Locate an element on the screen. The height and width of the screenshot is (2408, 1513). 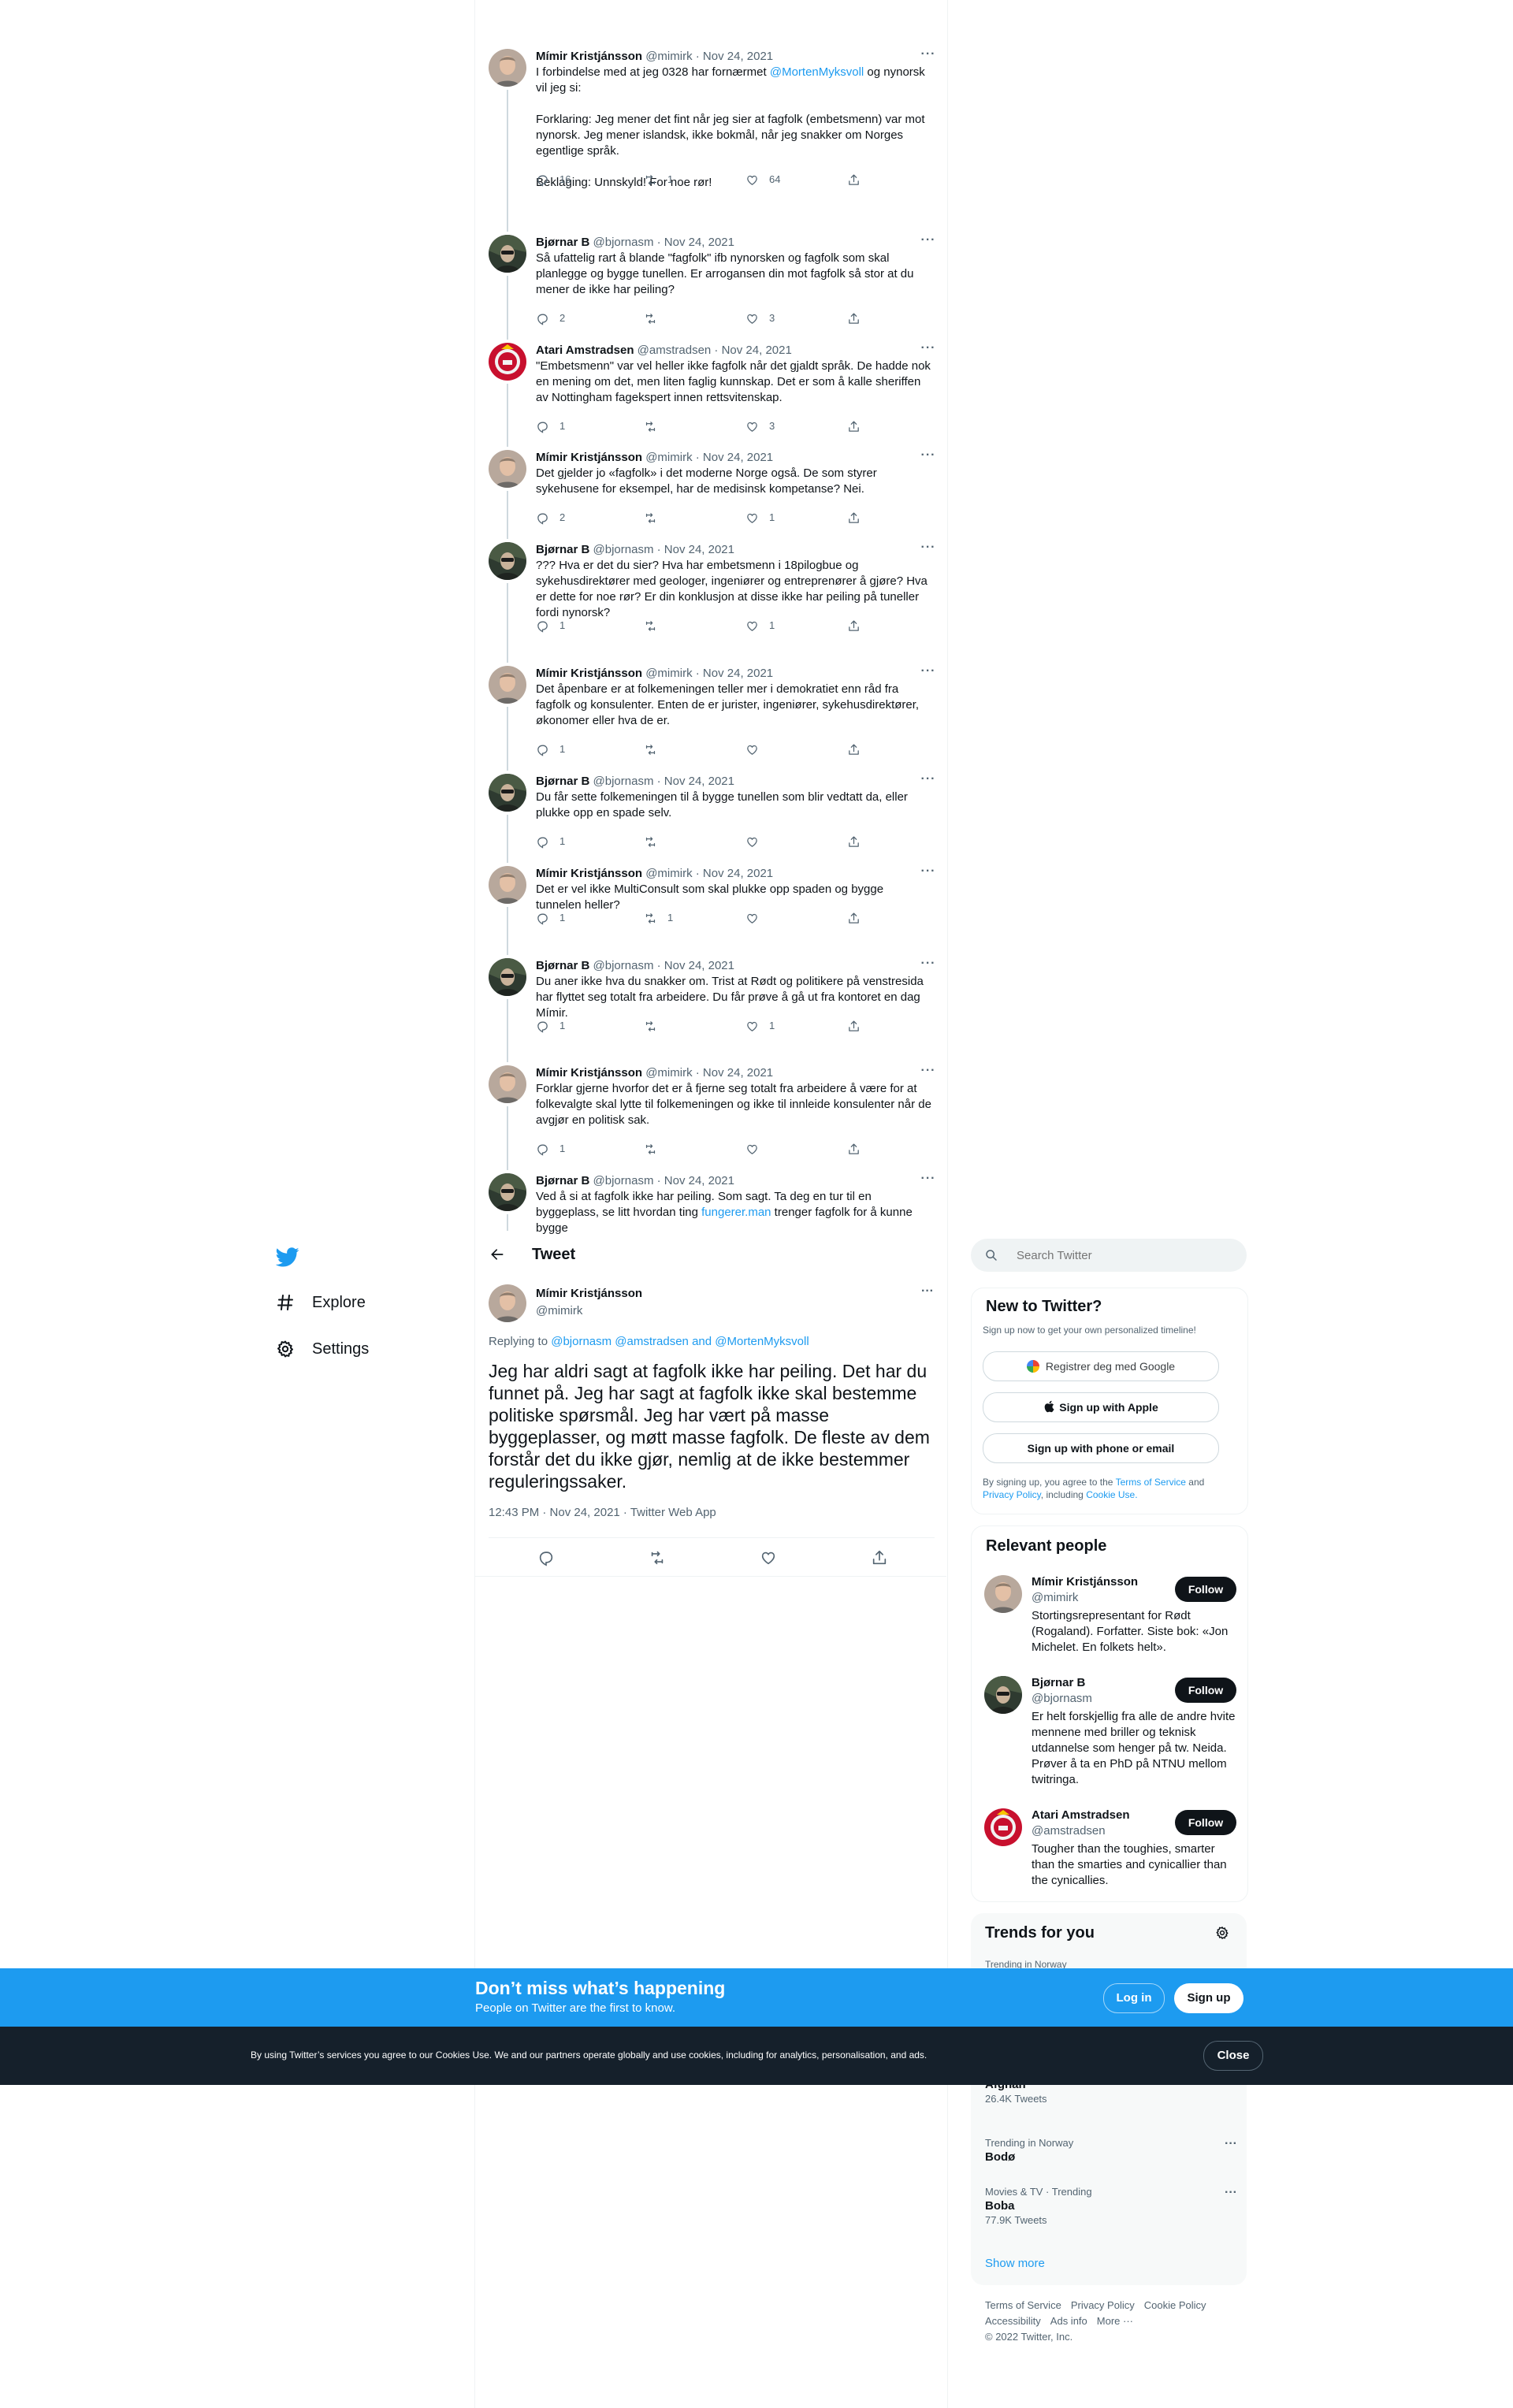
retweet-count: 1 is located at coordinates (670, 179).